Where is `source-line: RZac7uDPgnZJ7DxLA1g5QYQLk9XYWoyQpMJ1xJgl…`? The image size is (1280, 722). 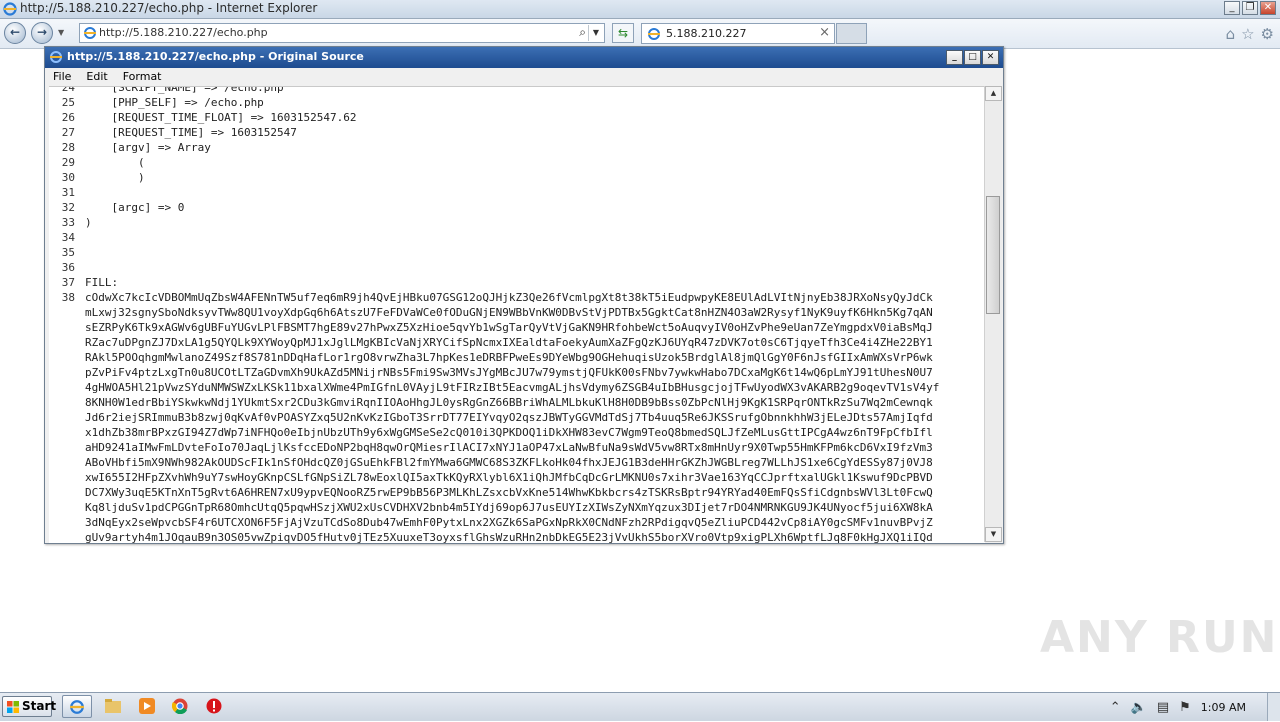 source-line: RZac7uDPgnZJ7DxLA1g5QYQLk9XYWoyQpMJ1xJgl… is located at coordinates (494, 342).